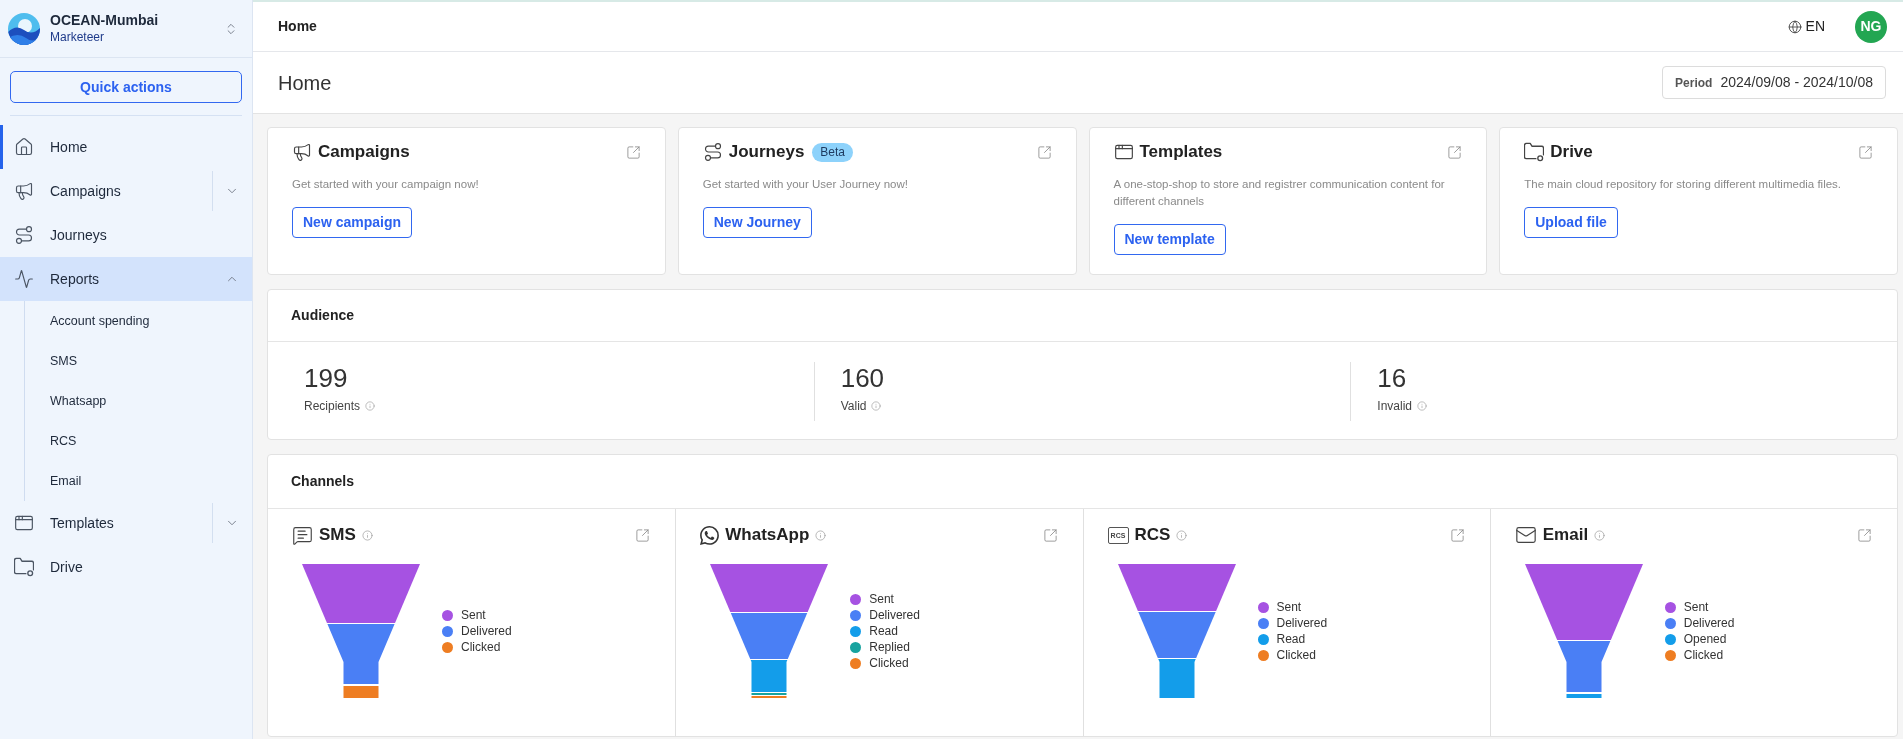 This screenshot has width=1903, height=739. I want to click on section-title: Audience, so click(322, 315).